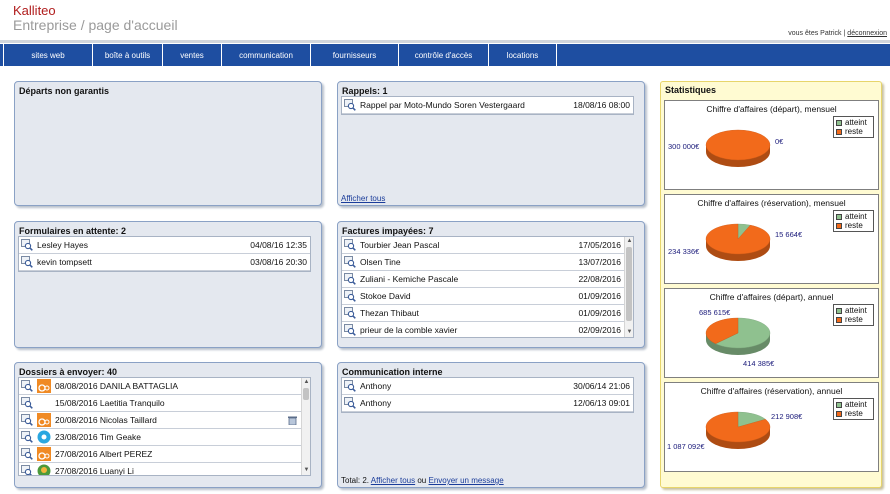 The width and height of the screenshot is (890, 494). I want to click on chart-legend: atteint reste, so click(853, 221).